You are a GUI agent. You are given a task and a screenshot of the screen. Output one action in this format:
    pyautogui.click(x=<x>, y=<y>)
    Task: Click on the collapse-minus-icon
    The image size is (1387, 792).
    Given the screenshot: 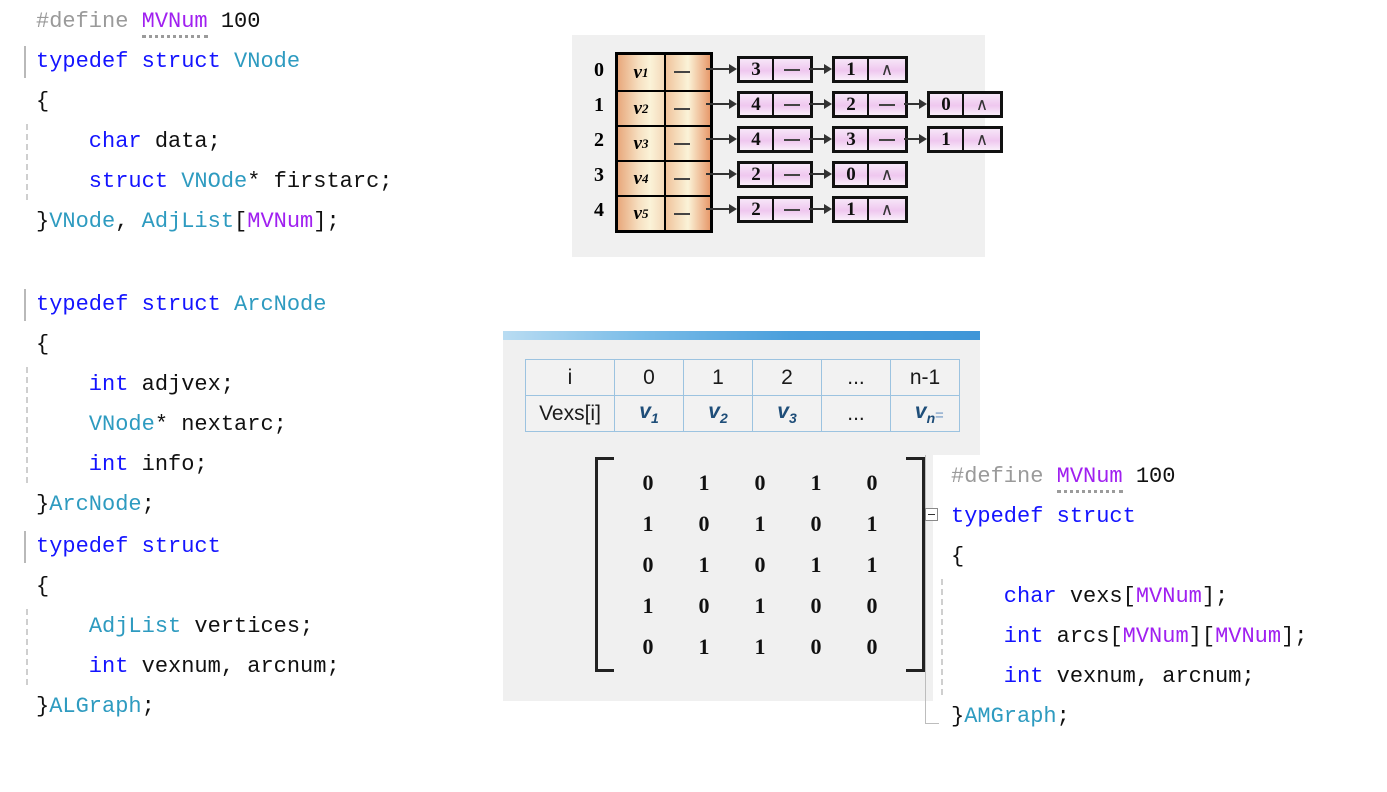 What is the action you would take?
    pyautogui.click(x=931, y=514)
    